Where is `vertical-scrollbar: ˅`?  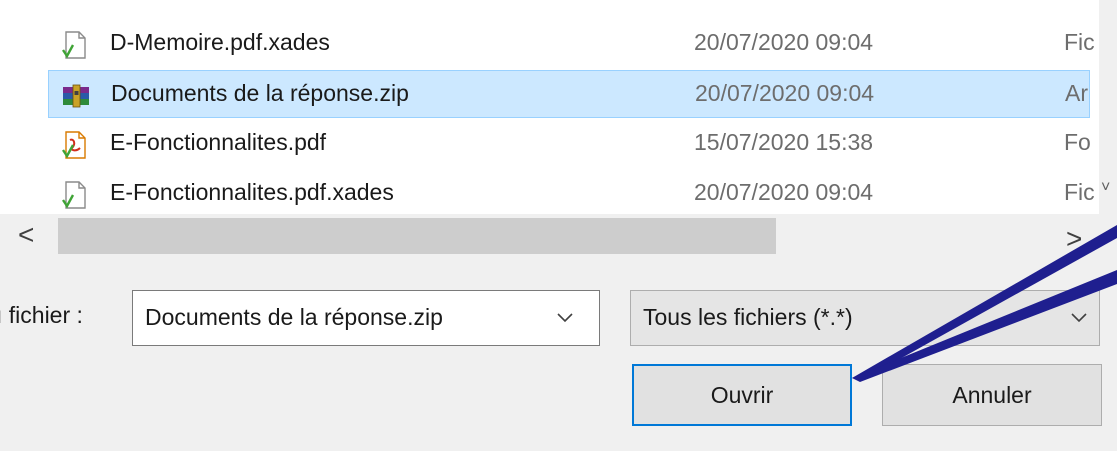 vertical-scrollbar: ˅ is located at coordinates (1108, 107).